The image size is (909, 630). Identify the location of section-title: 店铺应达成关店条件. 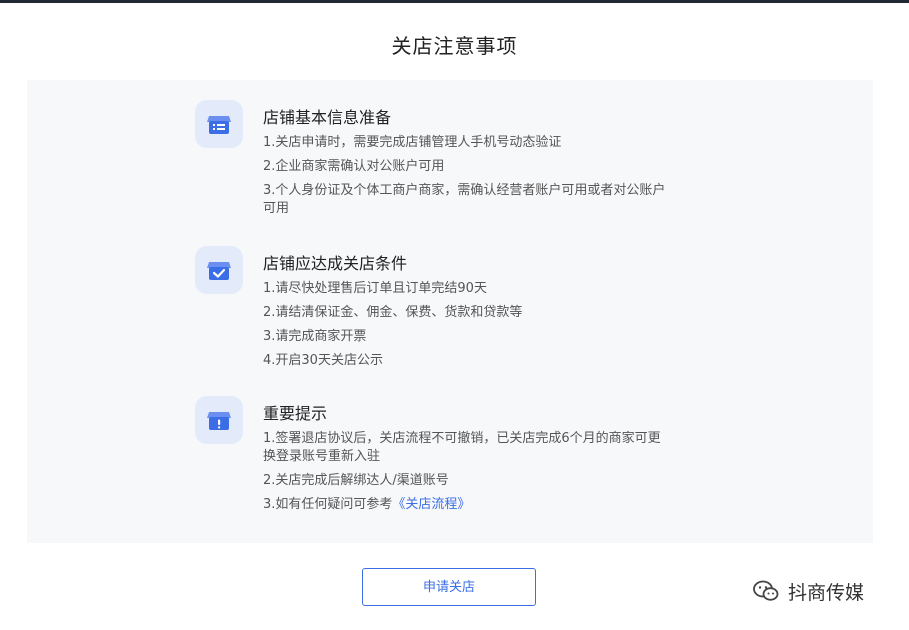
(335, 263).